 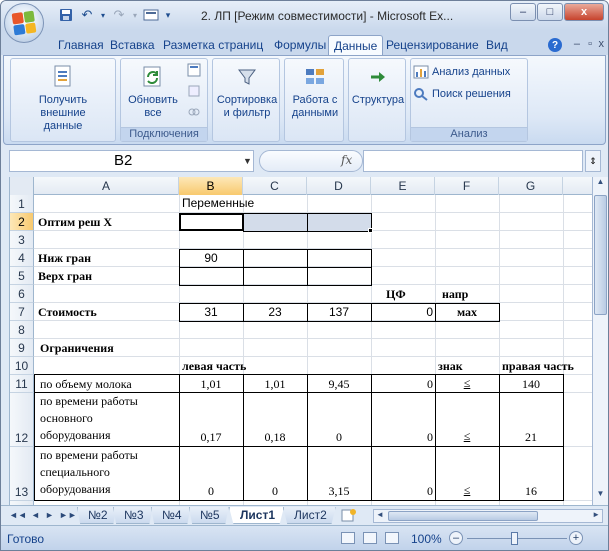 What do you see at coordinates (63, 98) in the screenshot?
I see `get-external-data-button: Получить внешние данные` at bounding box center [63, 98].